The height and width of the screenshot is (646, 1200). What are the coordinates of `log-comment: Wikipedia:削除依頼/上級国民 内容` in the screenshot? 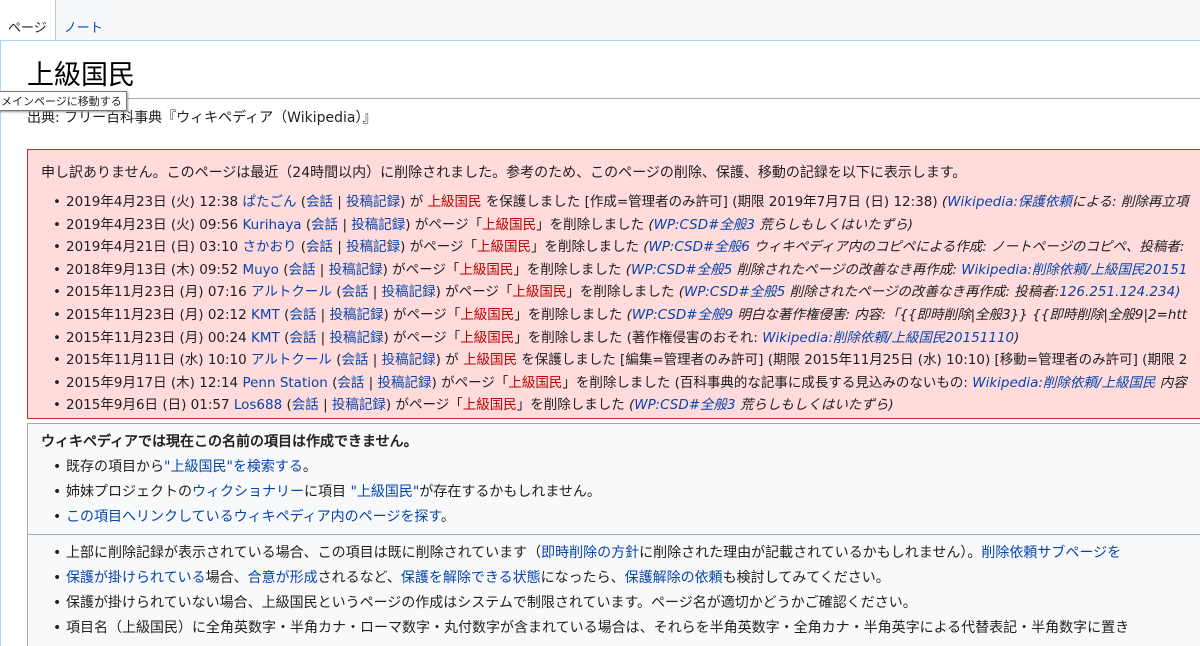 It's located at (1079, 383).